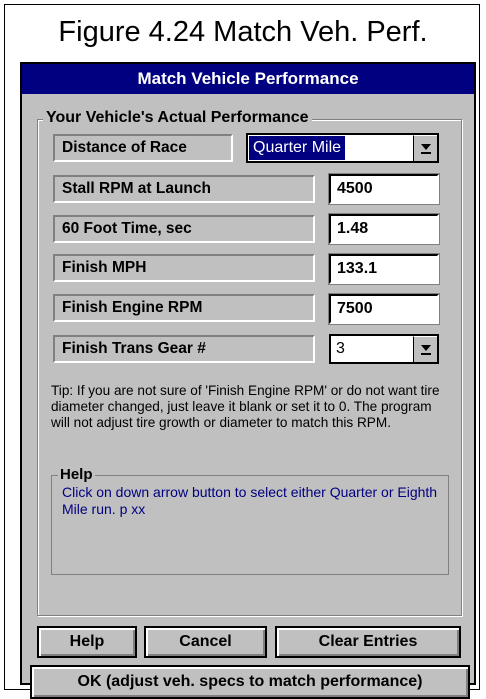 The width and height of the screenshot is (486, 699). I want to click on distance-of-race-value: Quarter Mile, so click(297, 148).